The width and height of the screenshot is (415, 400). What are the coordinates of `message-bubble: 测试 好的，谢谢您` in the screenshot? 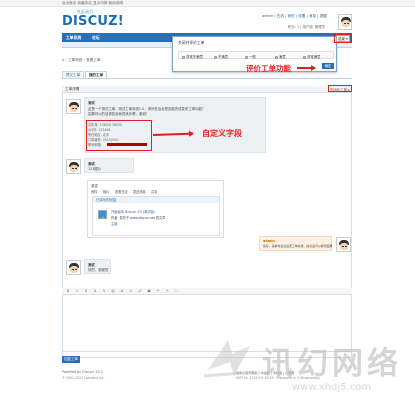 It's located at (97, 266).